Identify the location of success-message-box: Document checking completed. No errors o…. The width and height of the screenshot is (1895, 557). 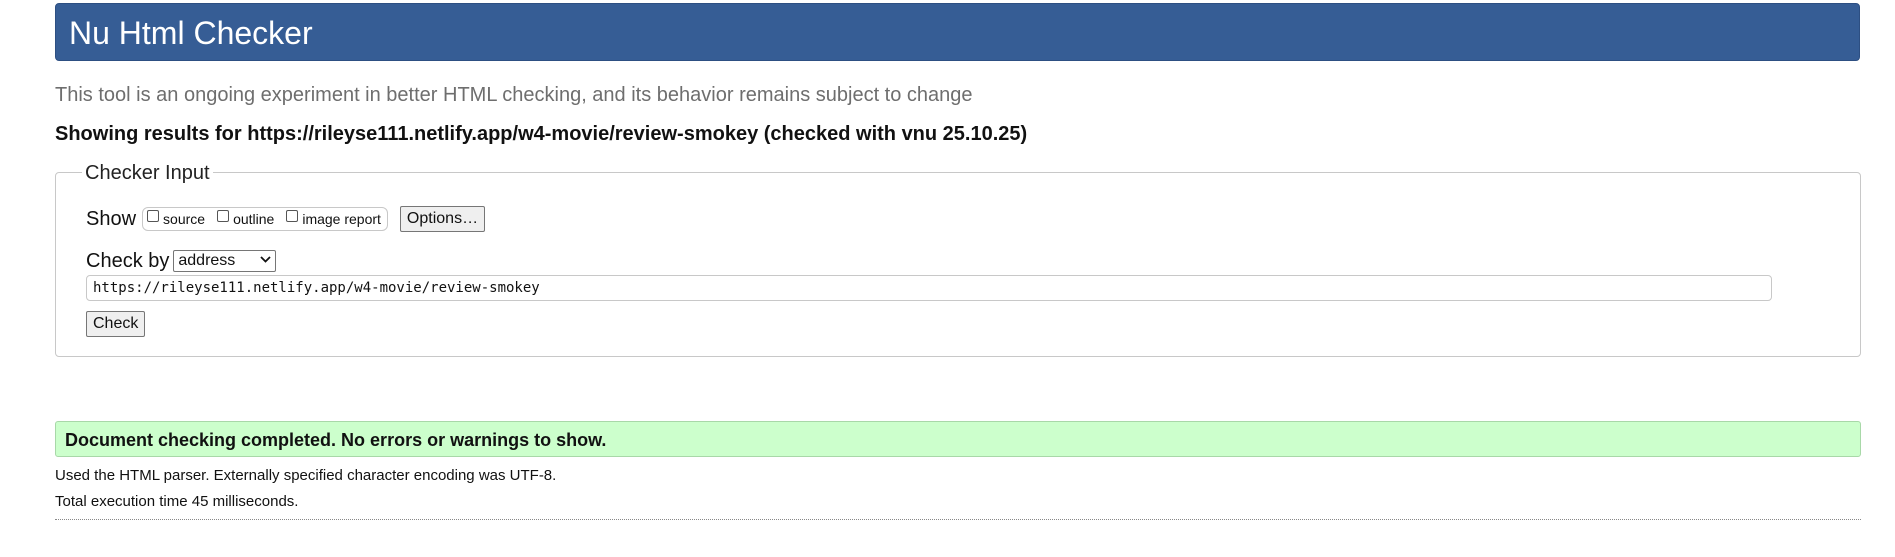
(958, 439).